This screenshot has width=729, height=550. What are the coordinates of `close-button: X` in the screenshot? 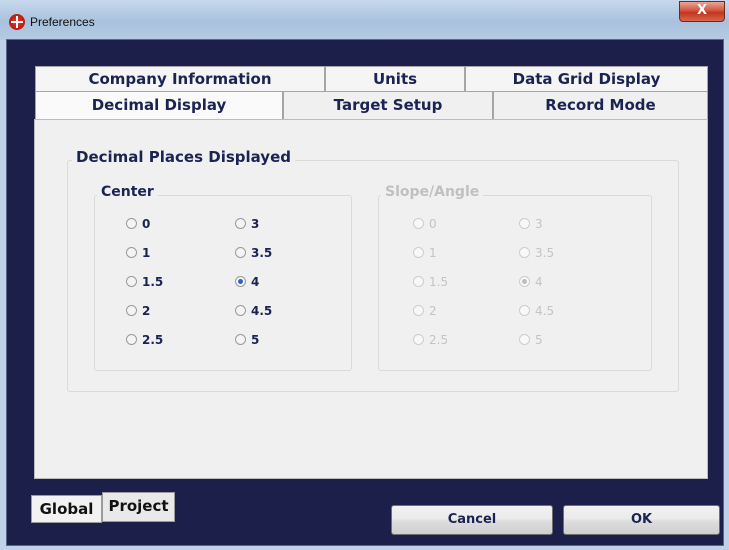 It's located at (702, 11).